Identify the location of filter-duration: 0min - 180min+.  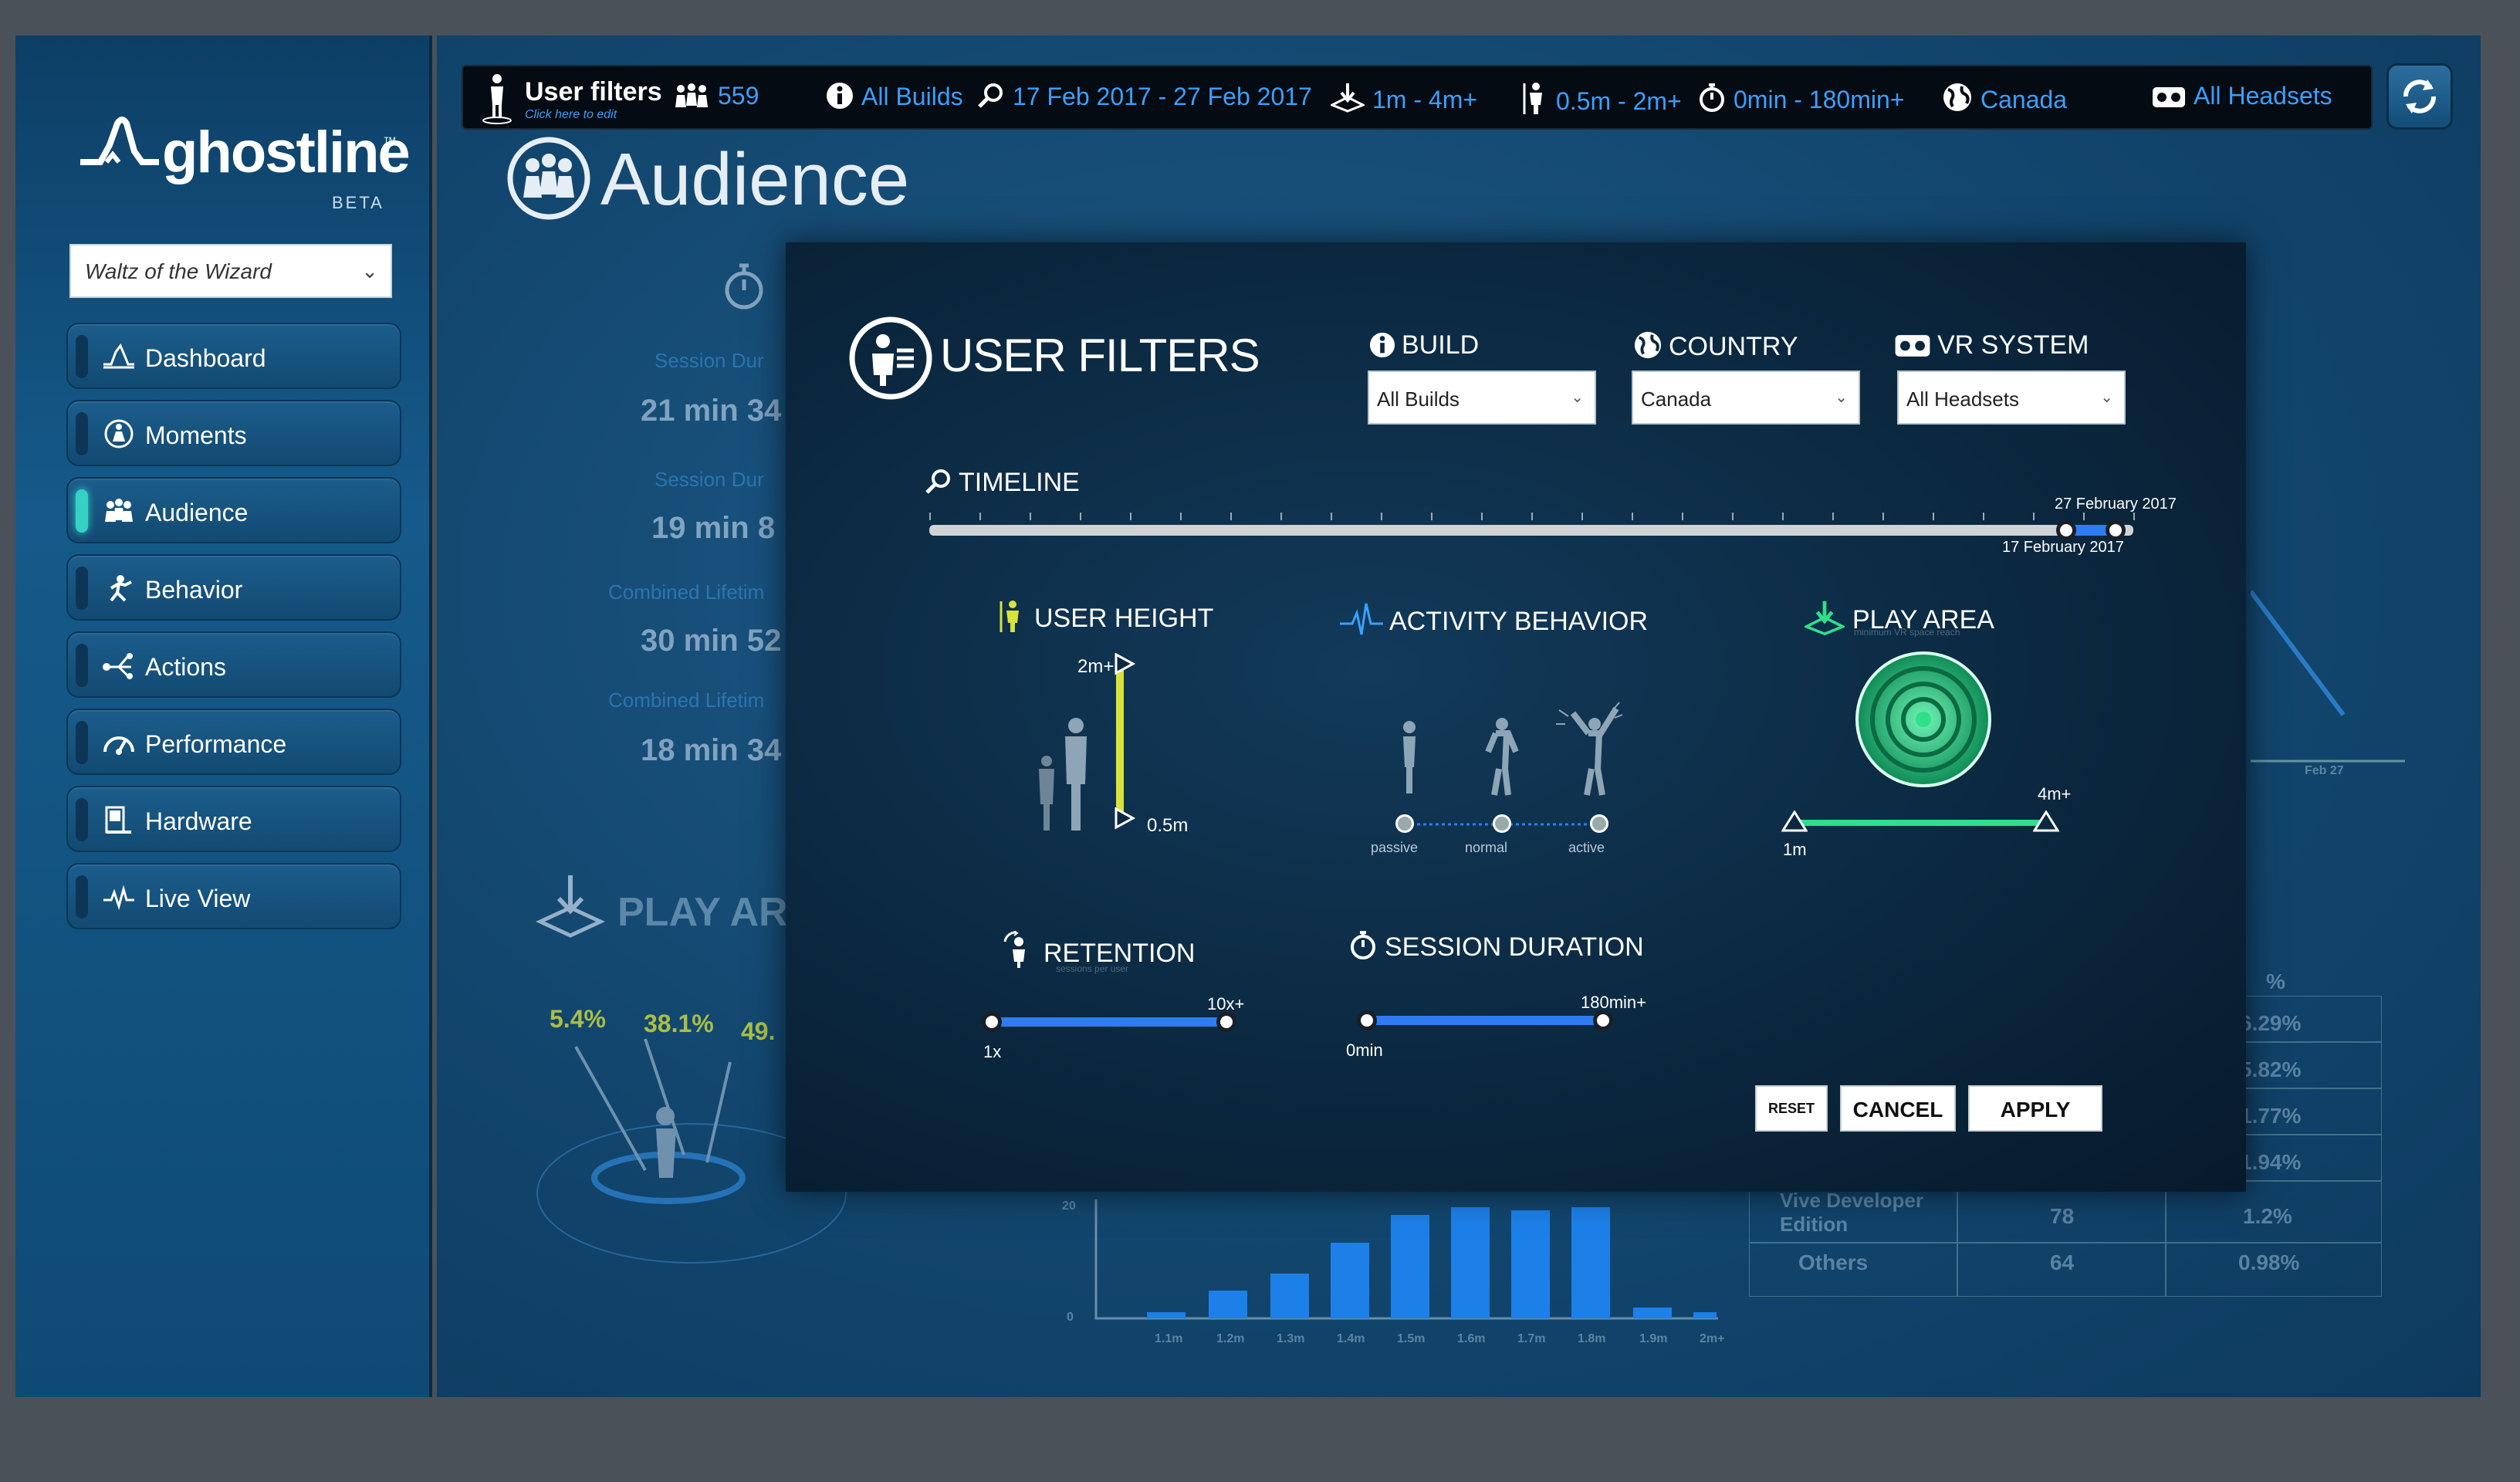
(1801, 98).